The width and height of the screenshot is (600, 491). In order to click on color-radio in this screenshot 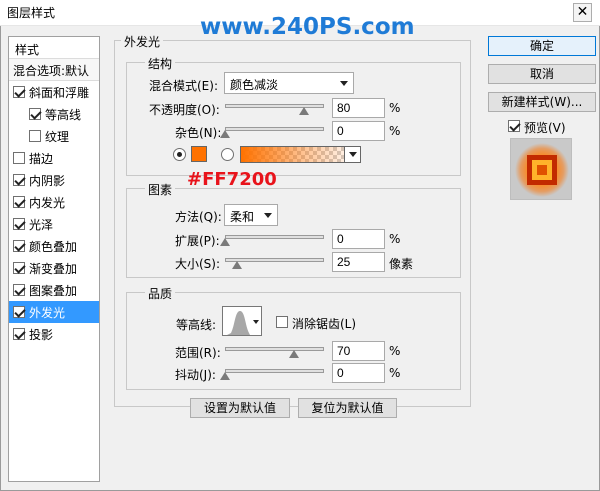, I will do `click(179, 154)`.